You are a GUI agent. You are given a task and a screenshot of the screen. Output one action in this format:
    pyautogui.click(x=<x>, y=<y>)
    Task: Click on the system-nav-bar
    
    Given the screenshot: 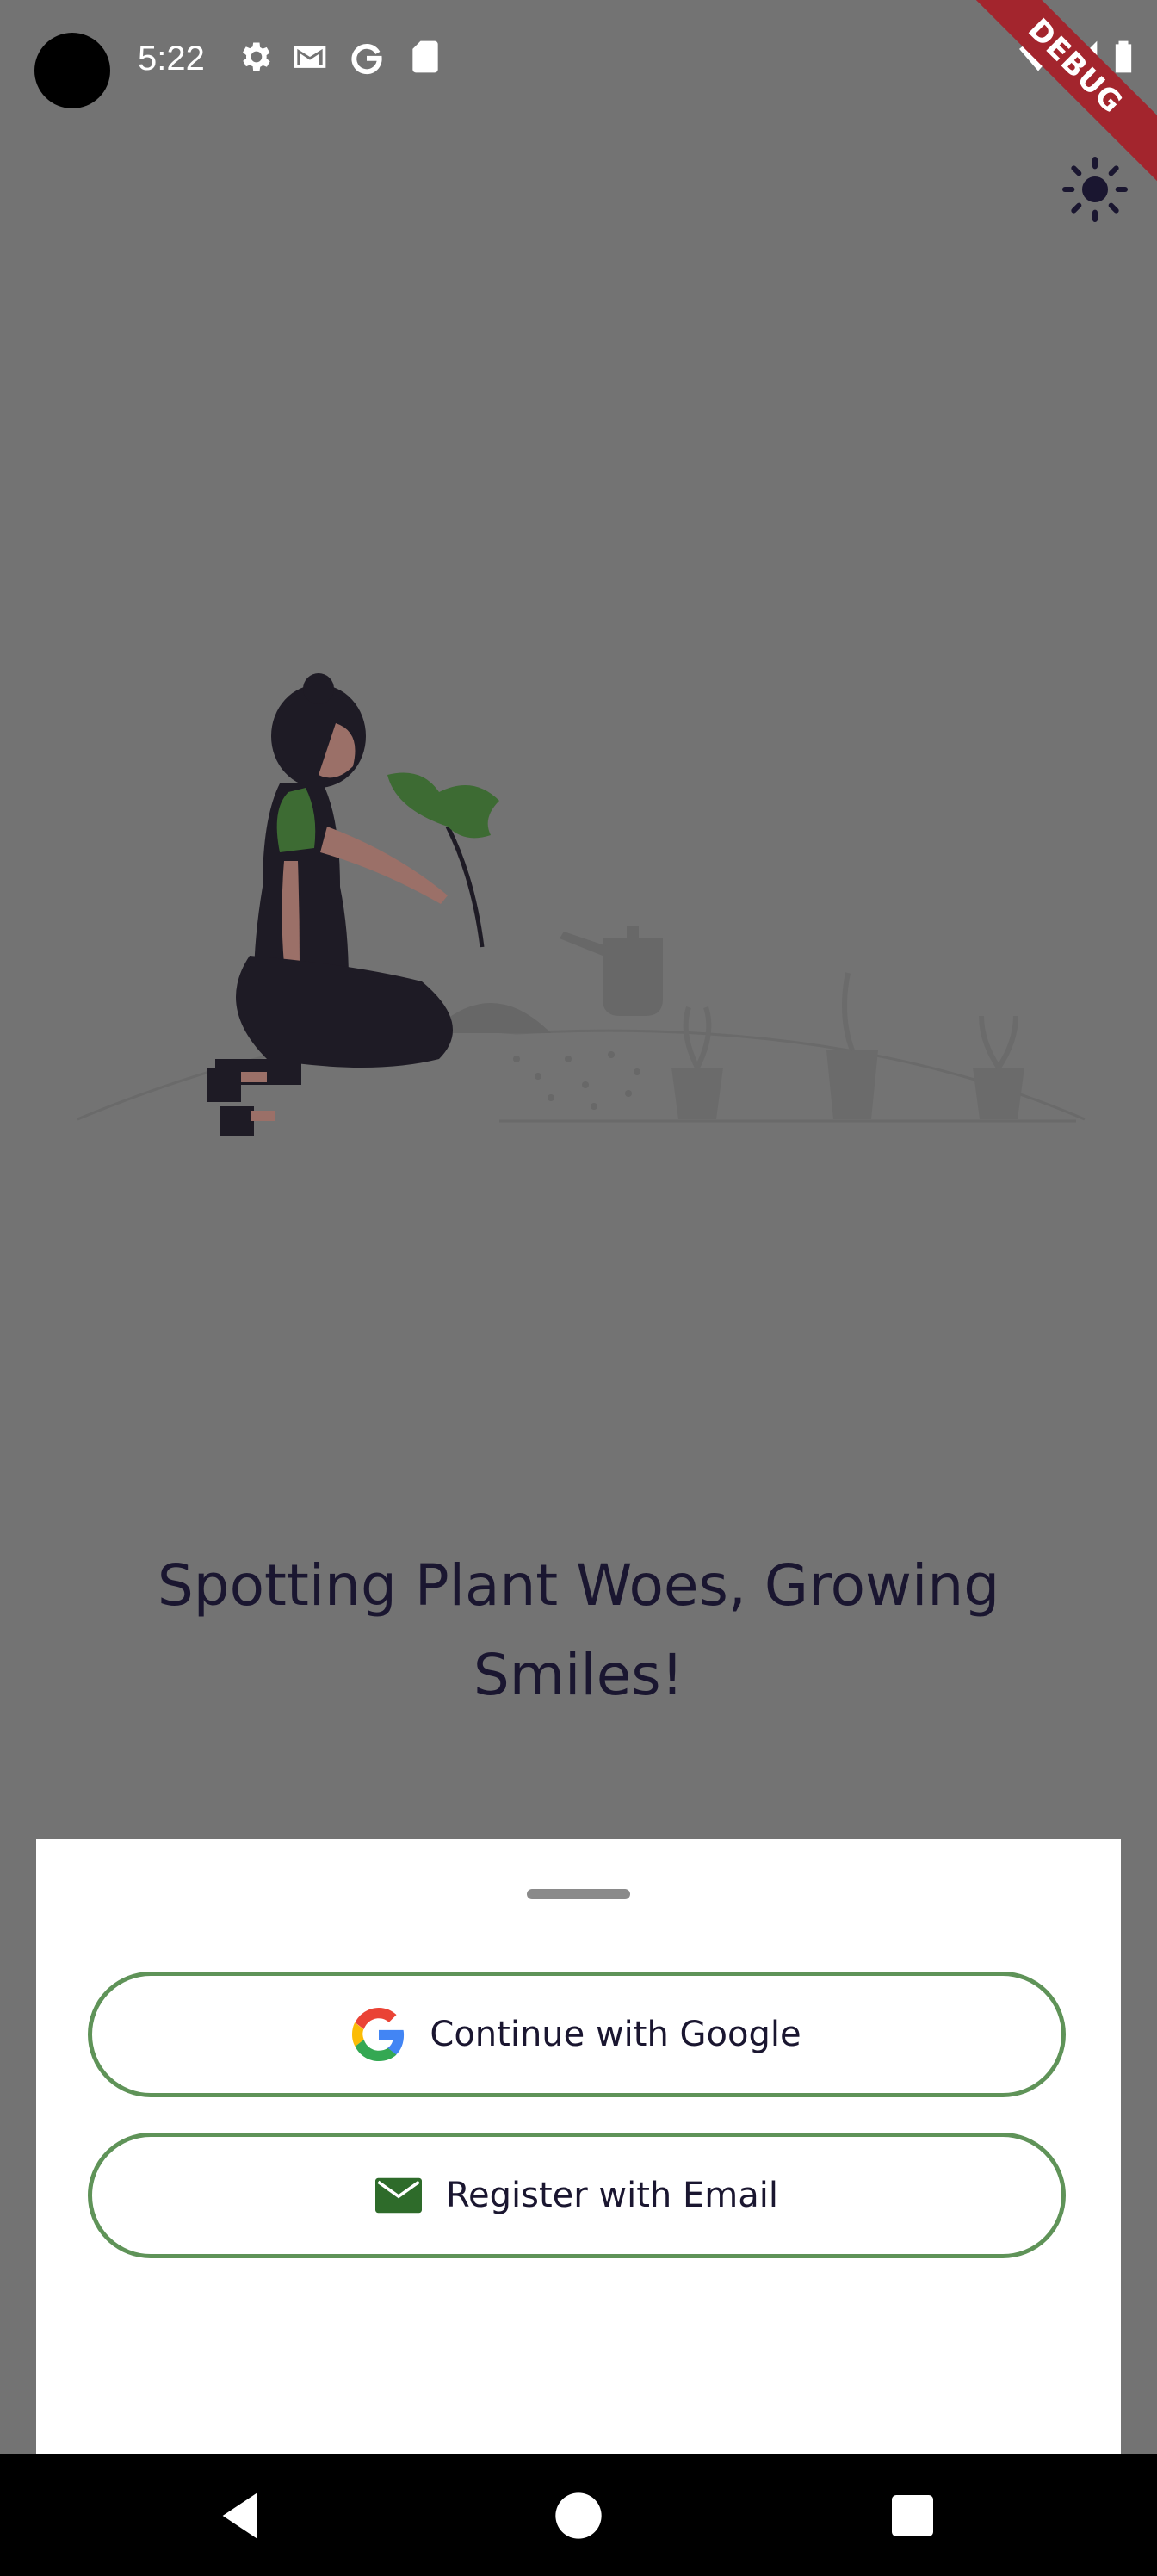 What is the action you would take?
    pyautogui.click(x=579, y=2515)
    